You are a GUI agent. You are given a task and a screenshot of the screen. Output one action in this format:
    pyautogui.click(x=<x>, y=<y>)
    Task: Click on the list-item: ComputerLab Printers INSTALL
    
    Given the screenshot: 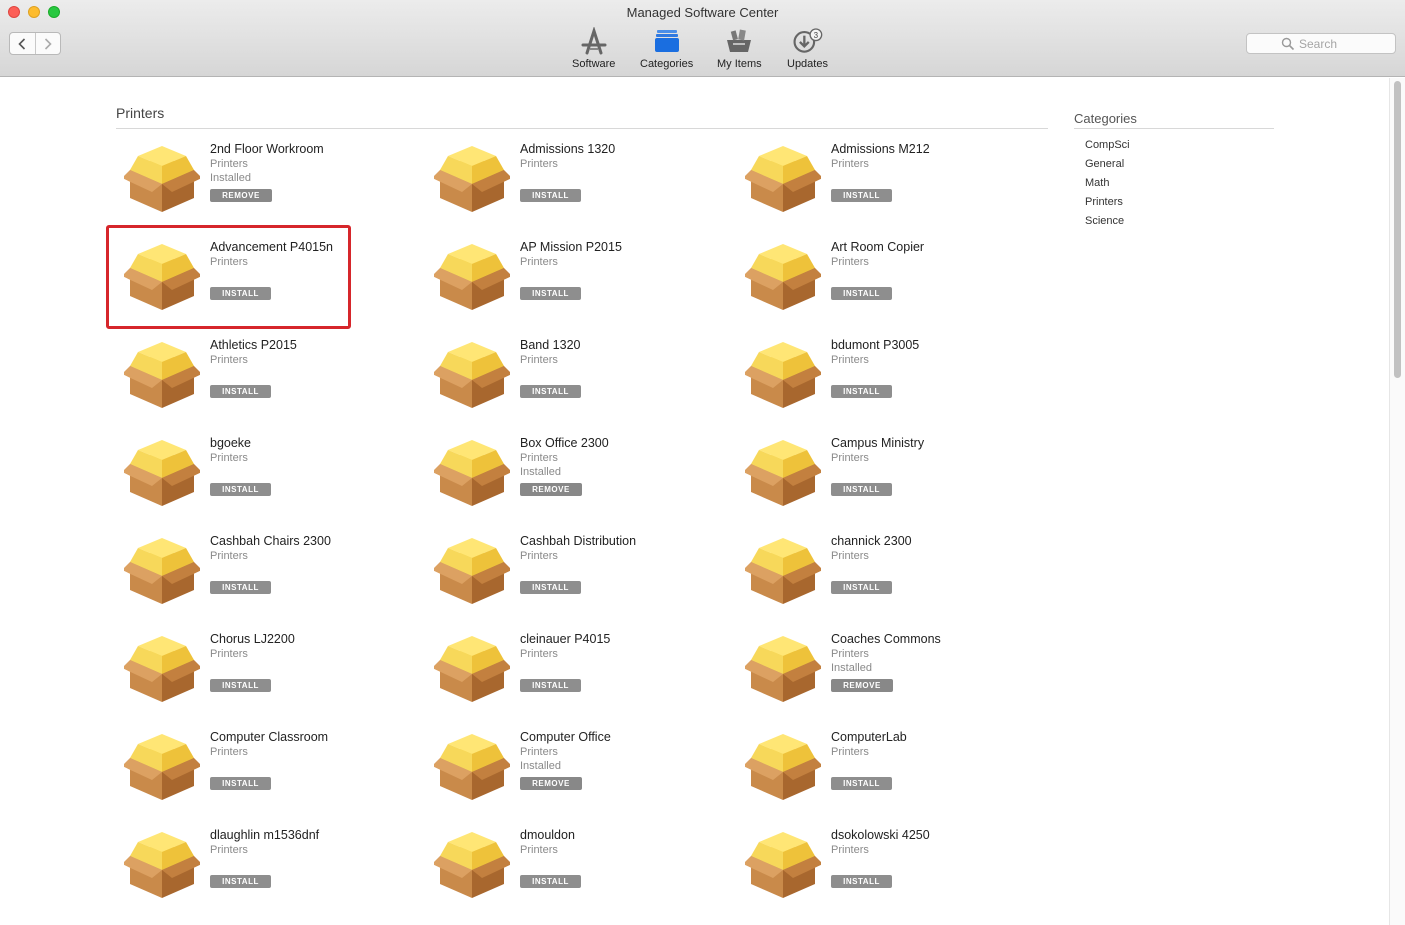 What is the action you would take?
    pyautogui.click(x=877, y=779)
    